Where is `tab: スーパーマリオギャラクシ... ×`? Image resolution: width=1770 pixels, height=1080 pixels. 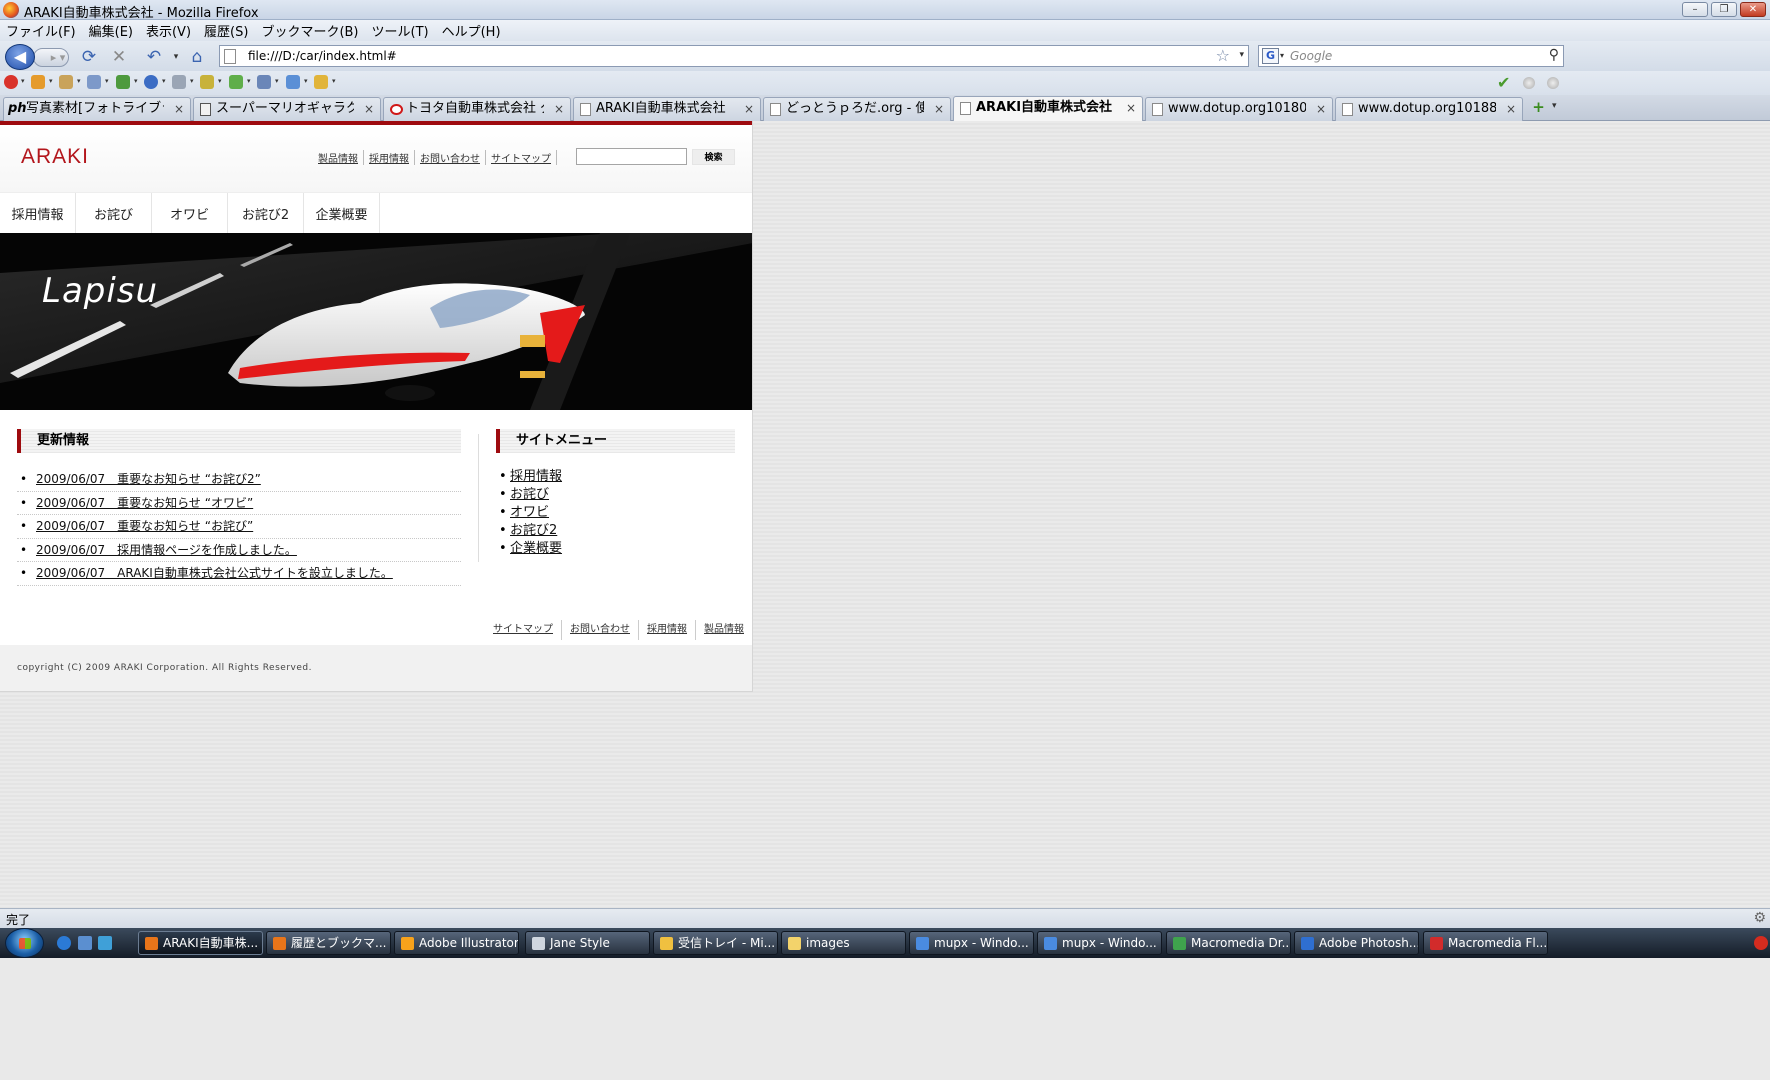 tab: スーパーマリオギャラクシ... × is located at coordinates (287, 109).